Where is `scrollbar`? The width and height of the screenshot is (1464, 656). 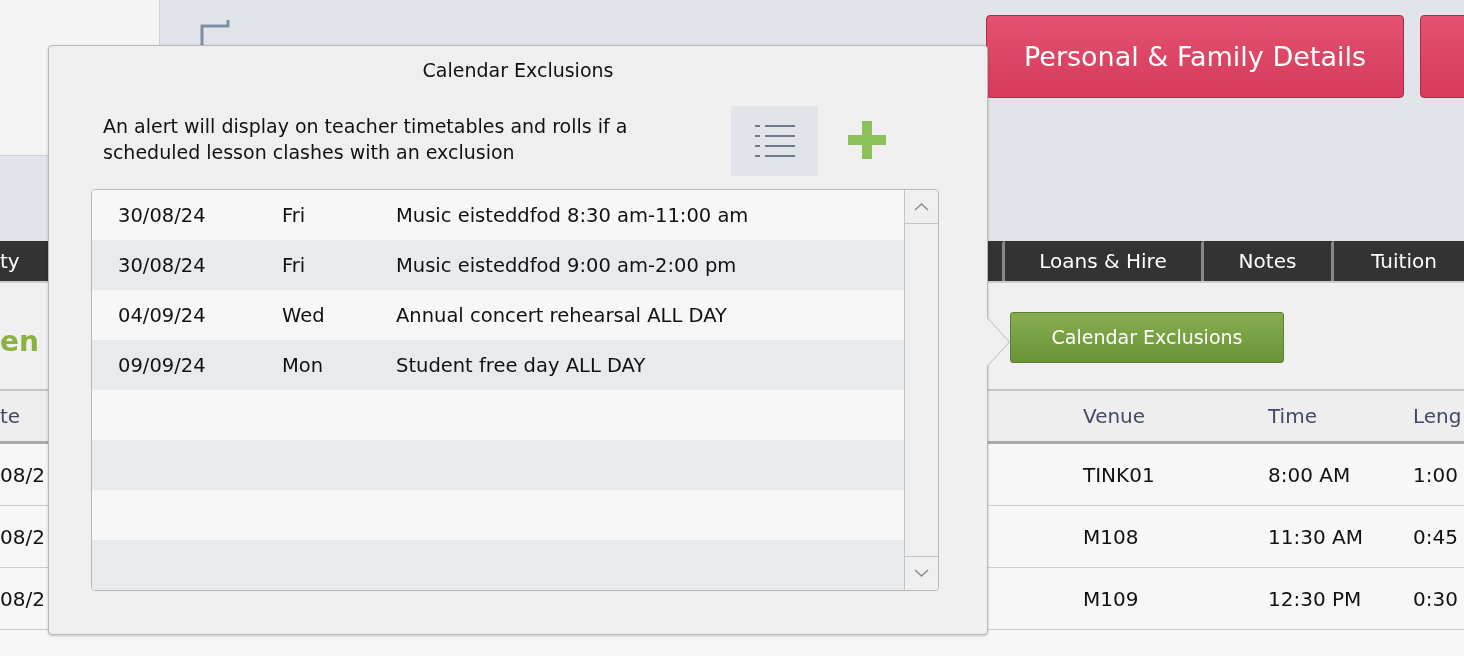 scrollbar is located at coordinates (921, 390).